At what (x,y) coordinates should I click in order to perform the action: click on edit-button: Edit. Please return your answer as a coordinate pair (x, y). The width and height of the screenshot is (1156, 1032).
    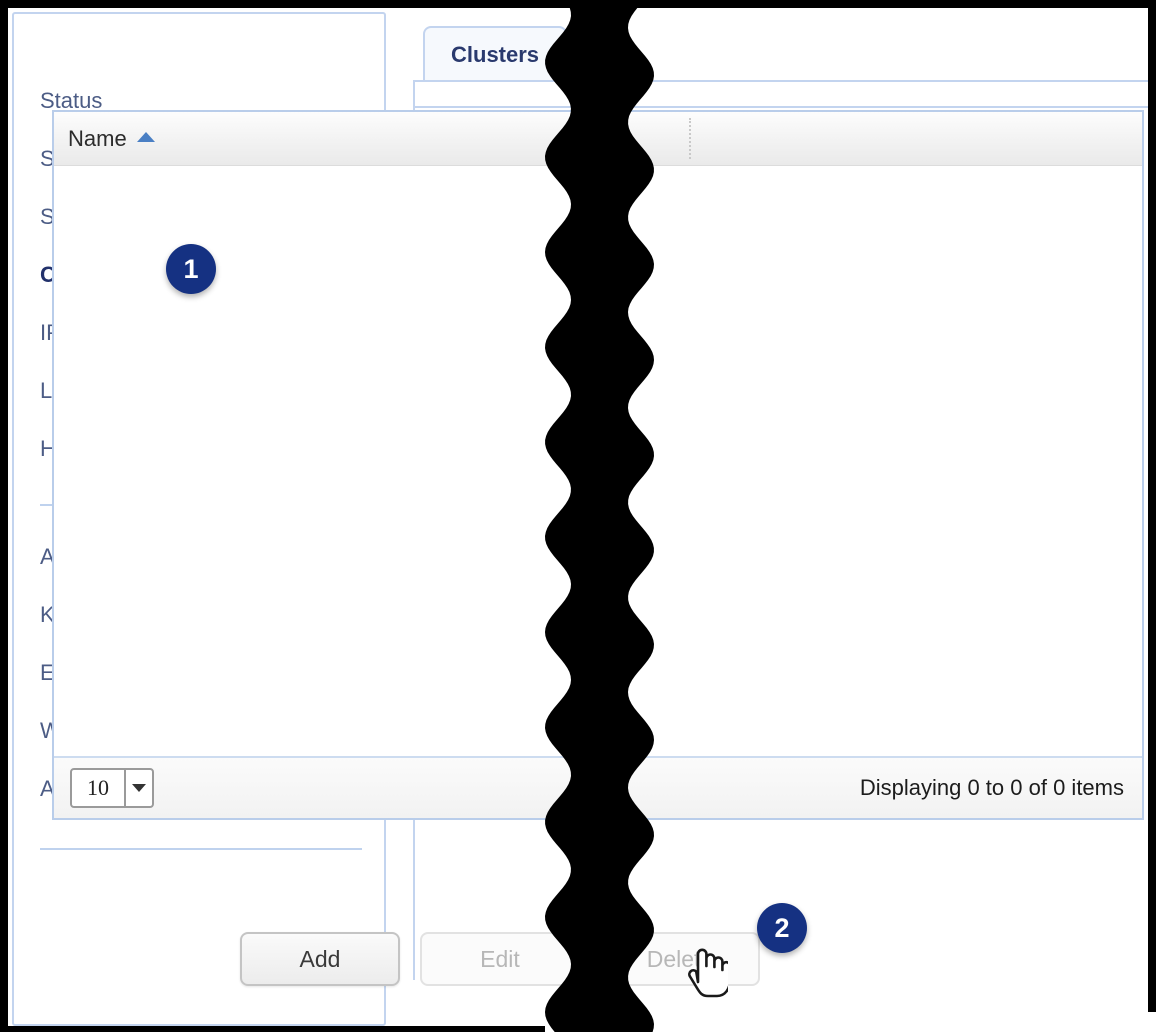
    Looking at the image, I should click on (500, 959).